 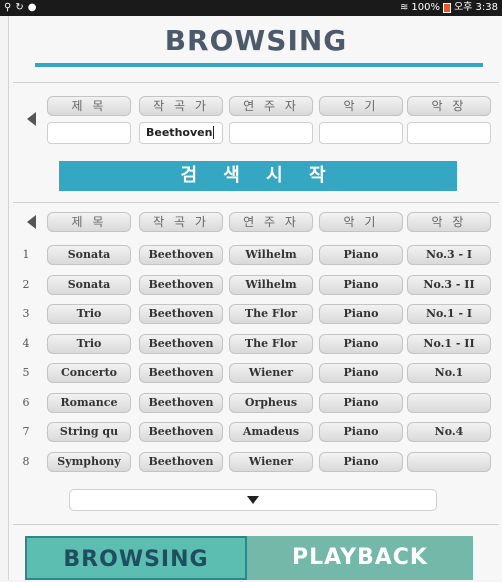 I want to click on composer-search-value: Beethoven, so click(x=179, y=132).